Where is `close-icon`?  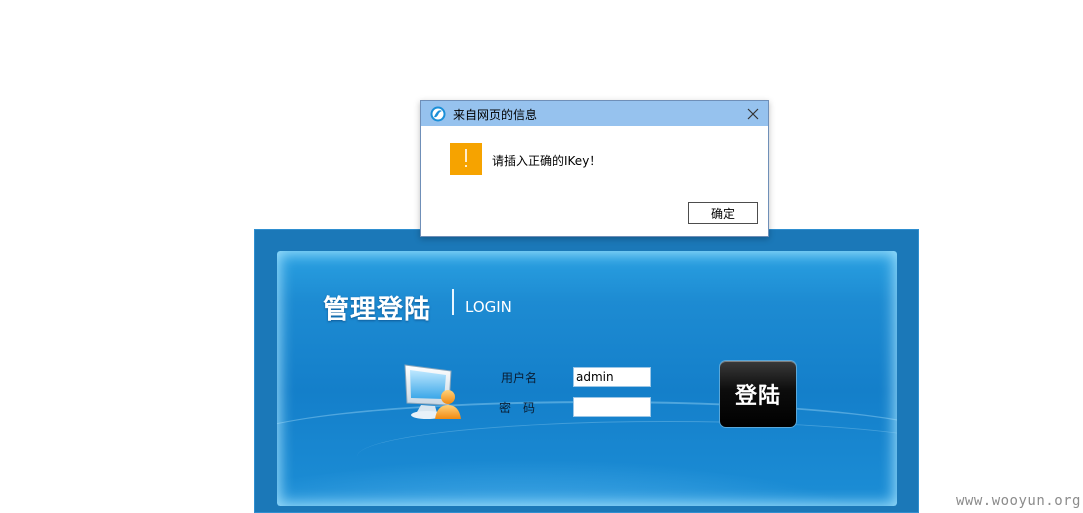
close-icon is located at coordinates (753, 114).